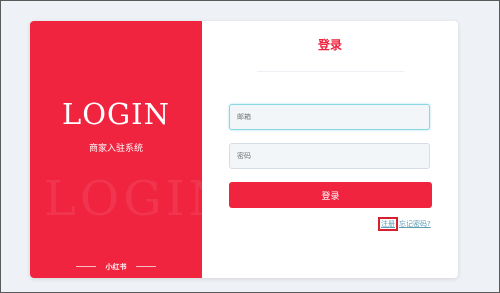  I want to click on auth-links: 注册 忘记密码?, so click(408, 224).